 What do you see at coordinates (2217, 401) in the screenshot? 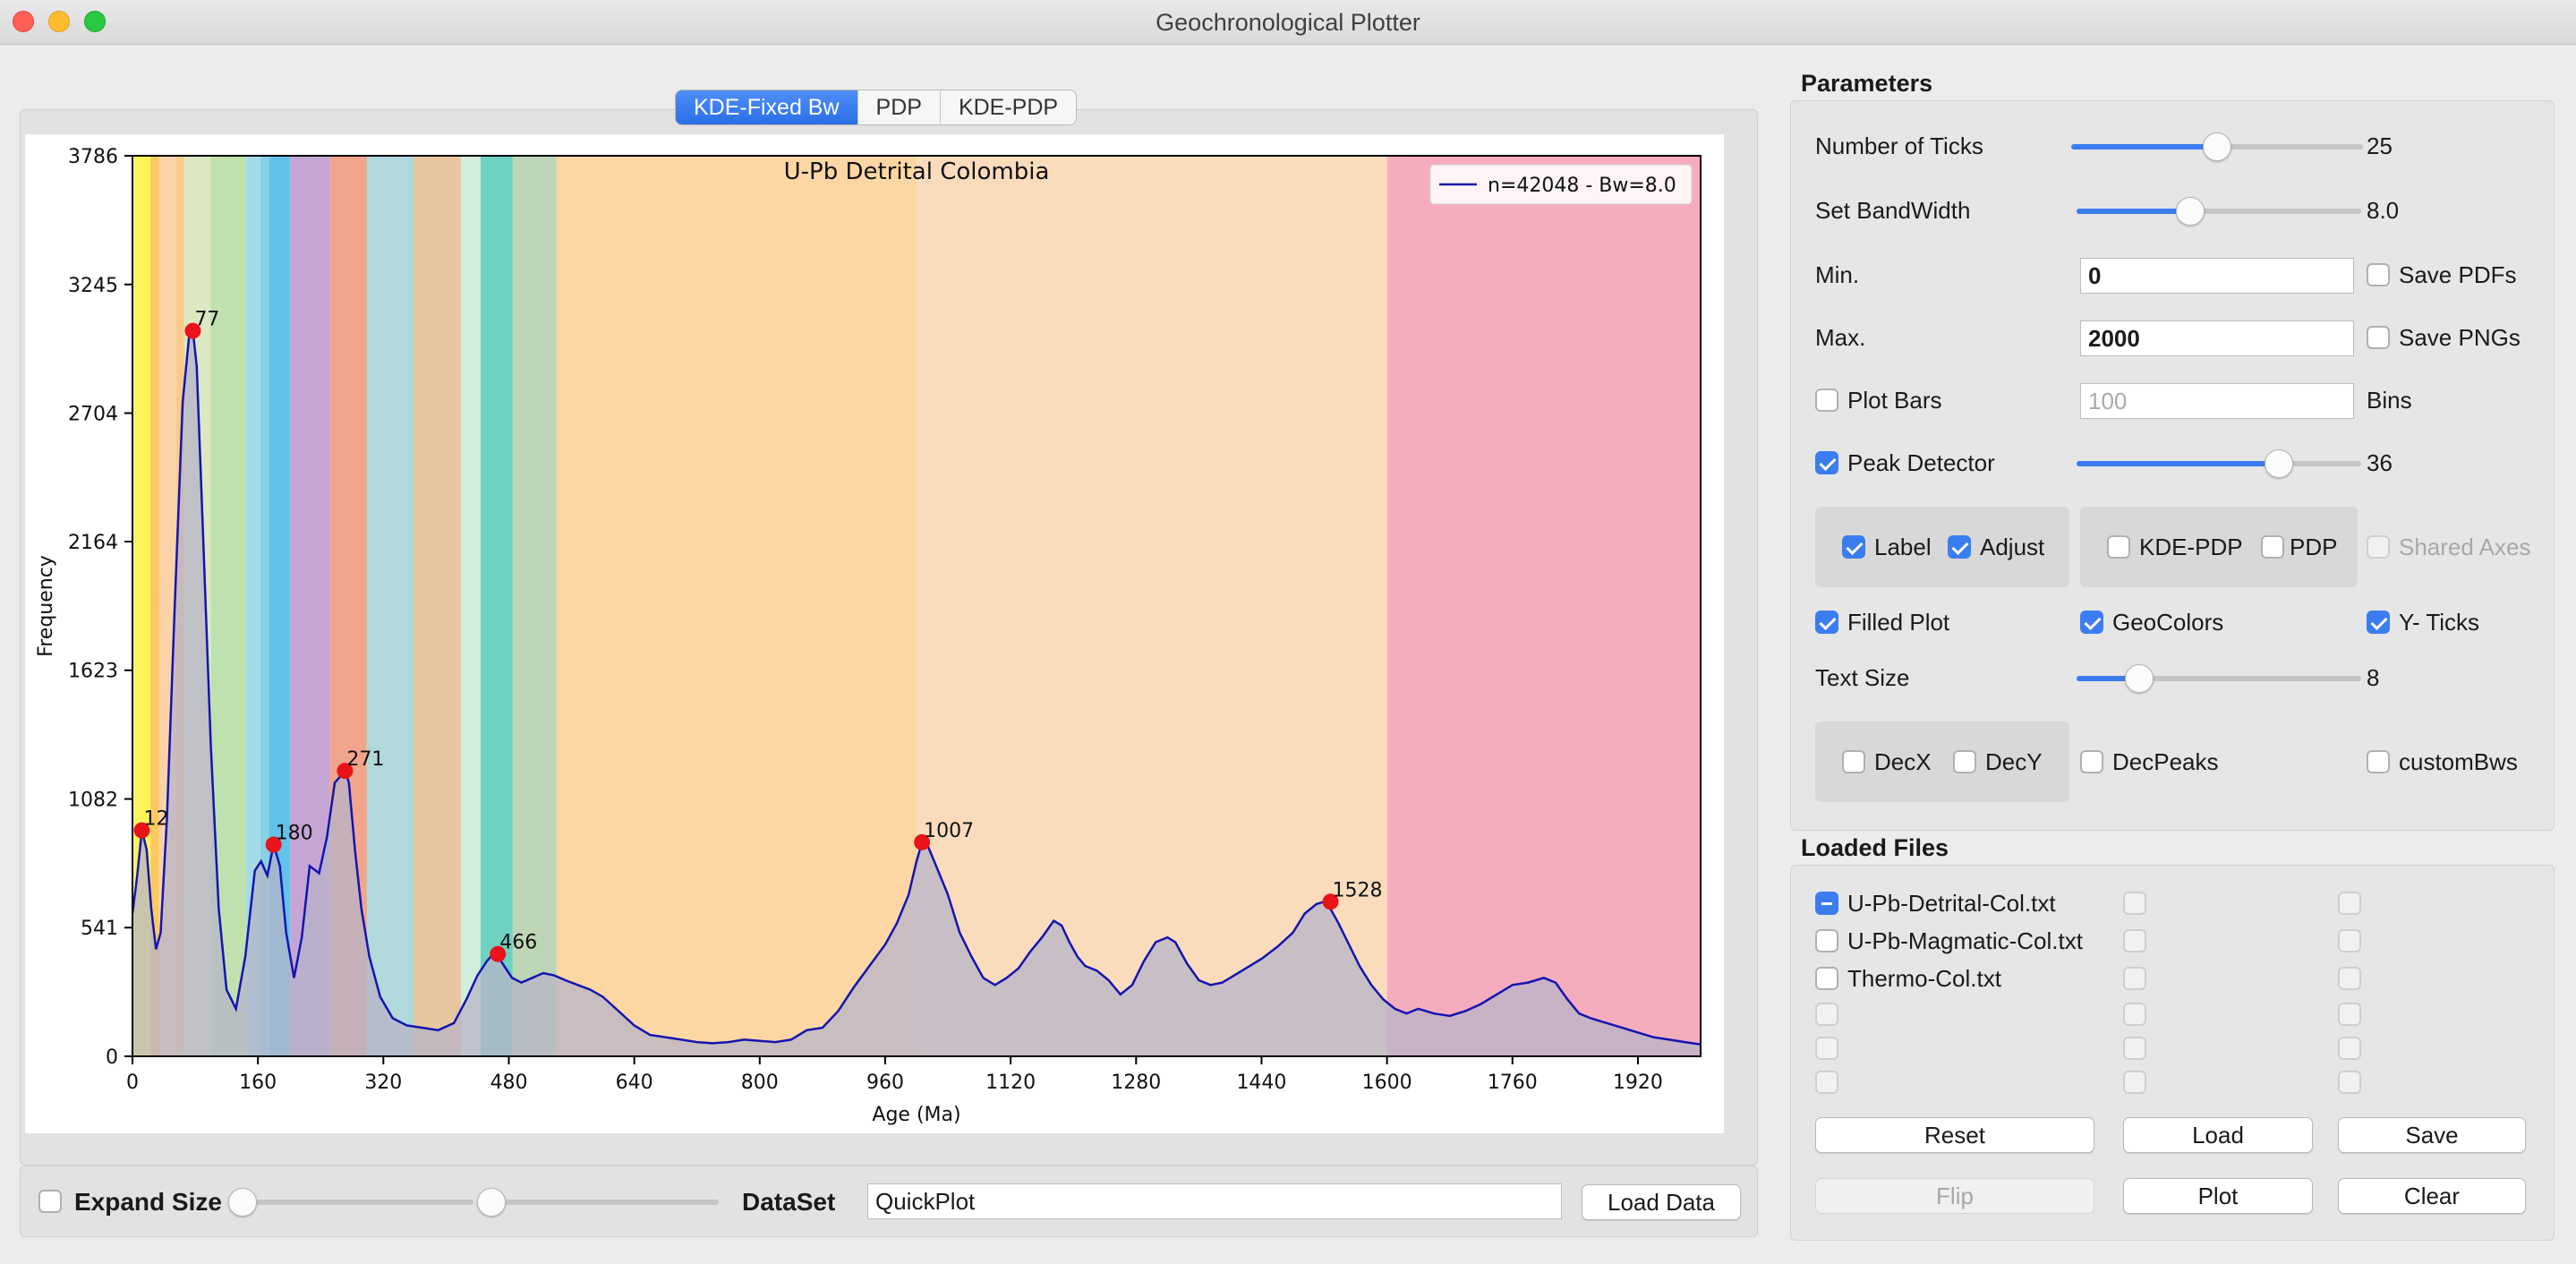
I see `bins-input: 100` at bounding box center [2217, 401].